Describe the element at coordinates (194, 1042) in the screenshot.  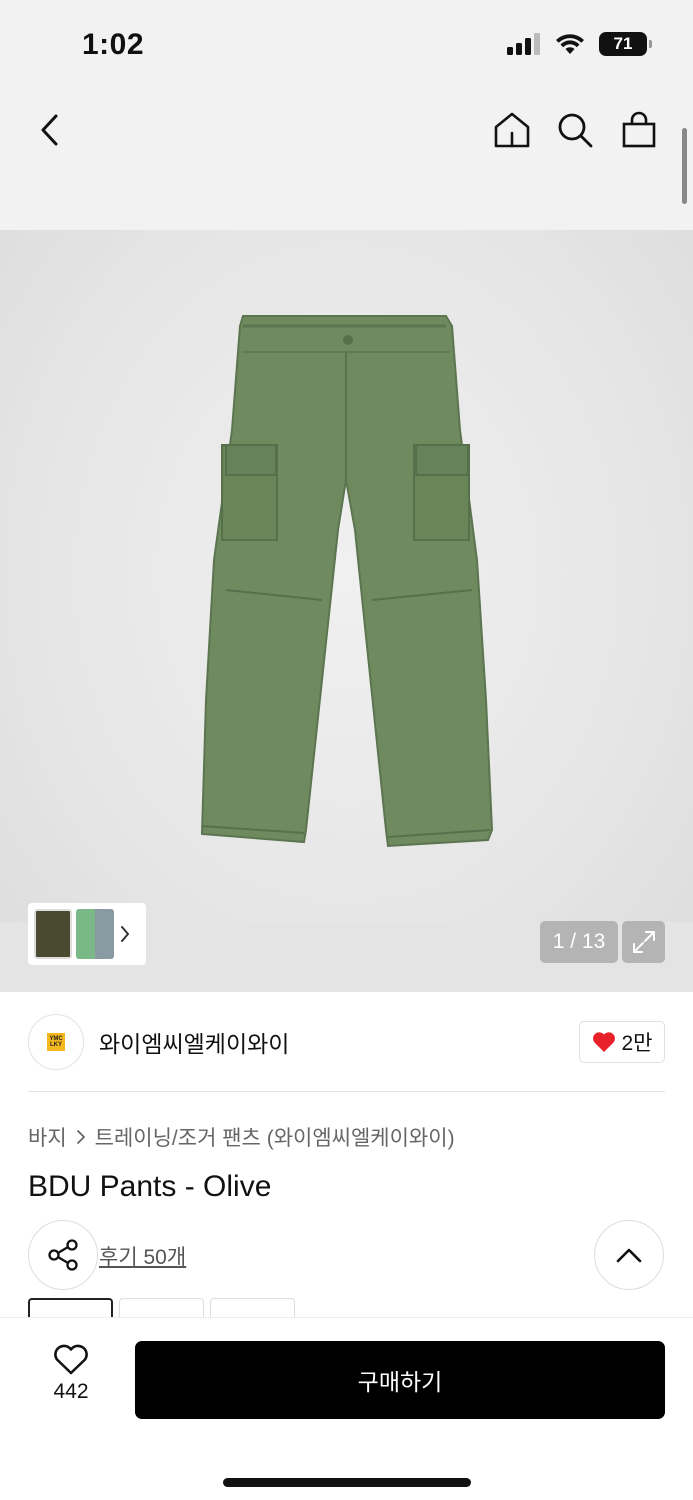
I see `brand-name: 와이엠씨엘케이와이` at that location.